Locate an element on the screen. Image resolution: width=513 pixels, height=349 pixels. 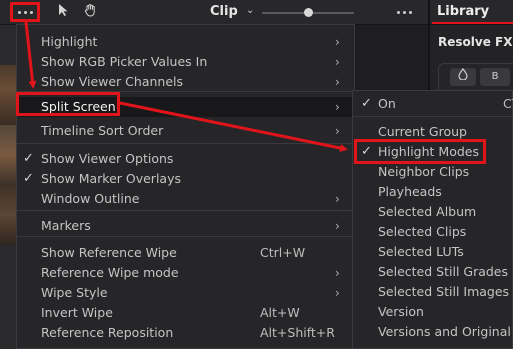
menu-item-label: Wipe Style is located at coordinates (74, 292).